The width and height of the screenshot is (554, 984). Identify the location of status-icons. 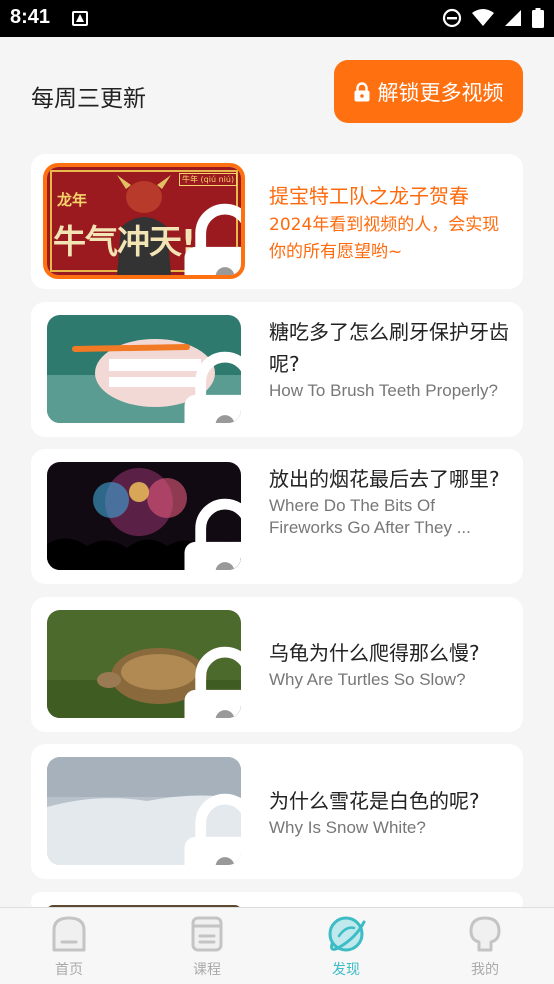
(493, 18).